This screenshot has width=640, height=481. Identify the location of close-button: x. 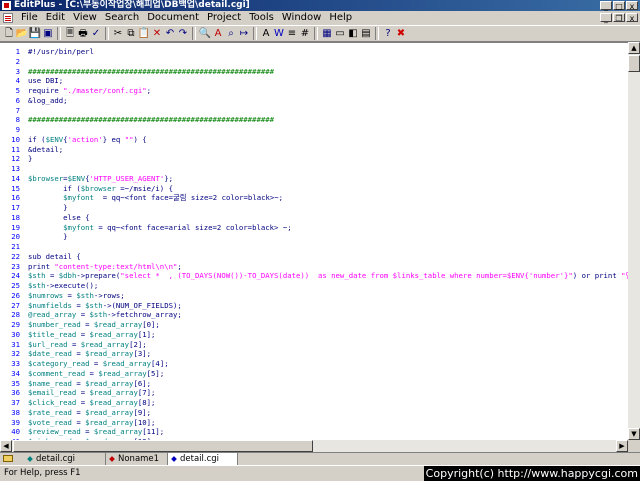
(632, 6).